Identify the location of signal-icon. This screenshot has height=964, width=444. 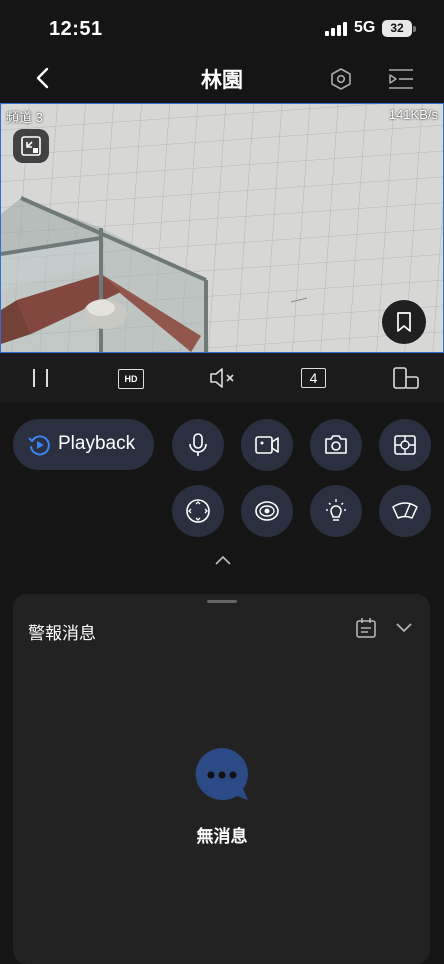
(336, 29).